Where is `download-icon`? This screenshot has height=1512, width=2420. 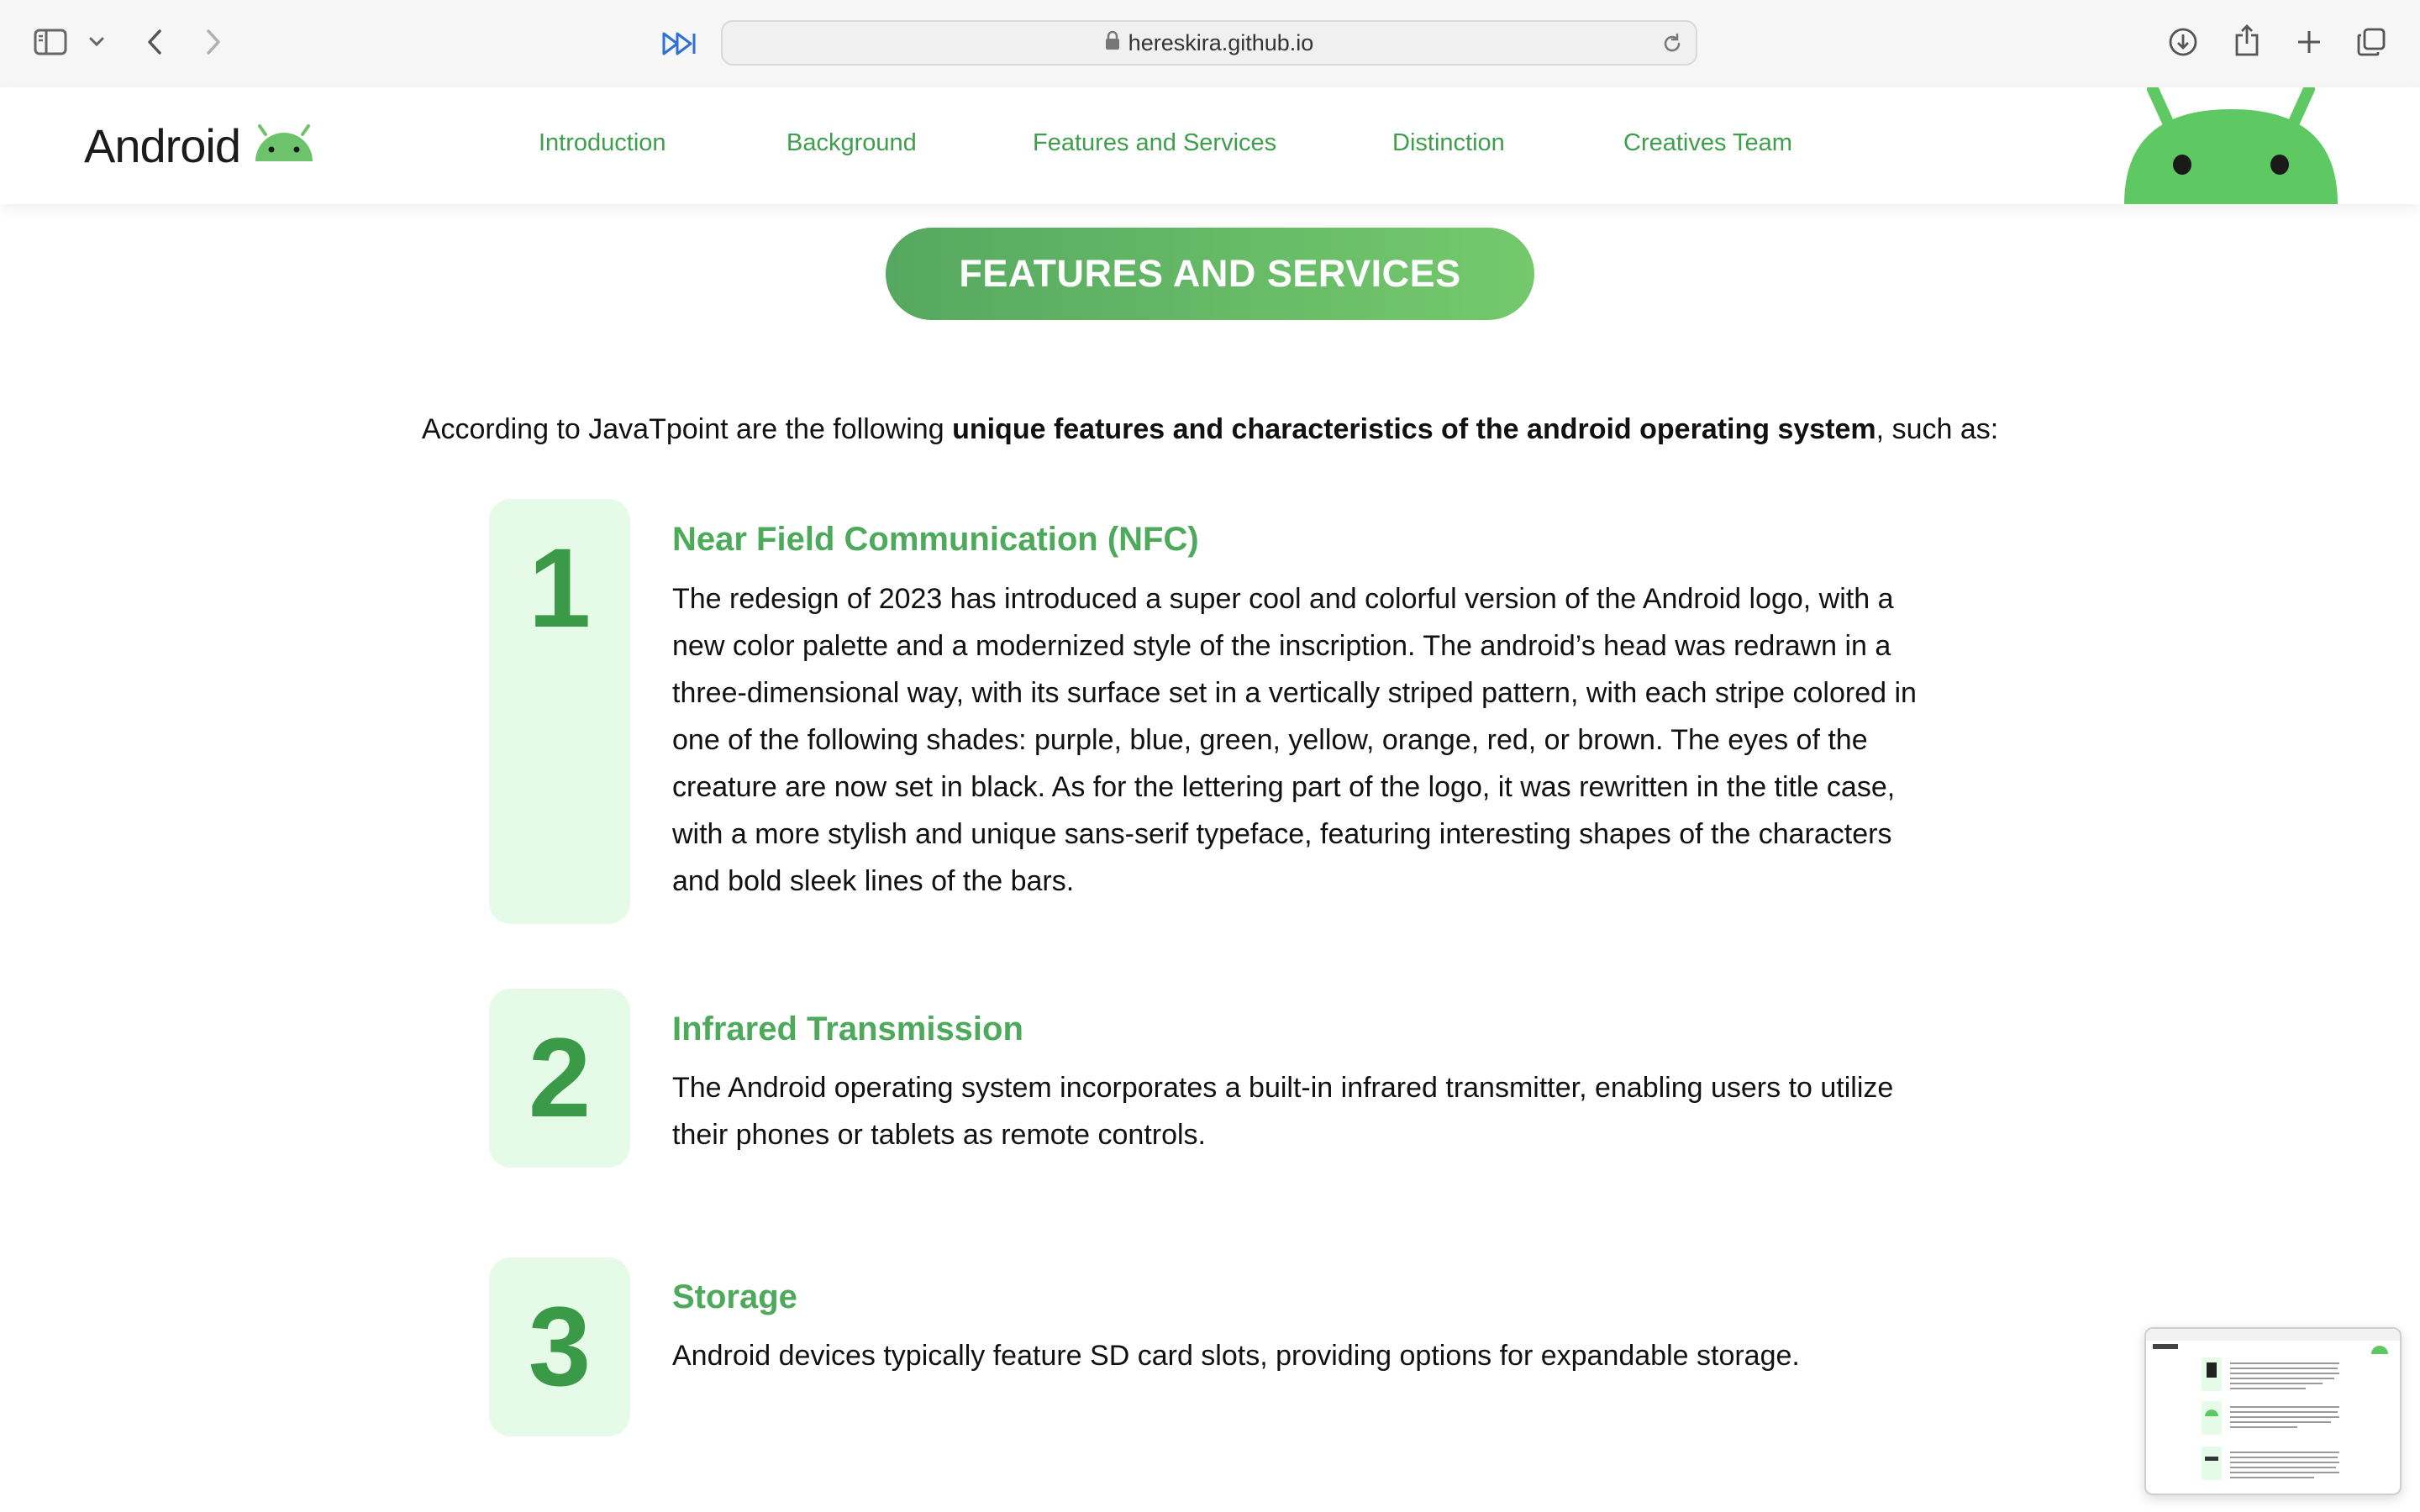 download-icon is located at coordinates (2183, 42).